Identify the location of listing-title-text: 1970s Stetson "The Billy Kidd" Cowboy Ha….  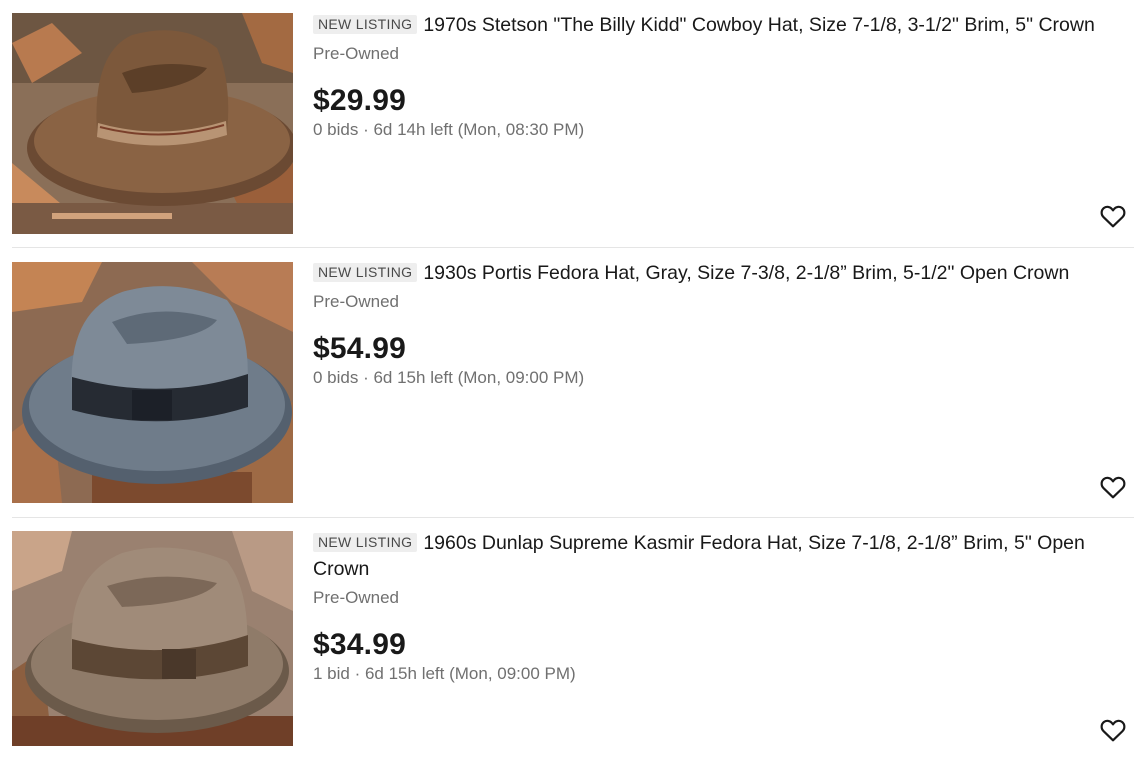
(758, 25).